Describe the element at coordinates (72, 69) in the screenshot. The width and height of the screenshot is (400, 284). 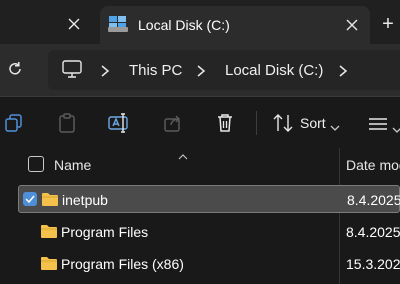
I see `monitor-icon` at that location.